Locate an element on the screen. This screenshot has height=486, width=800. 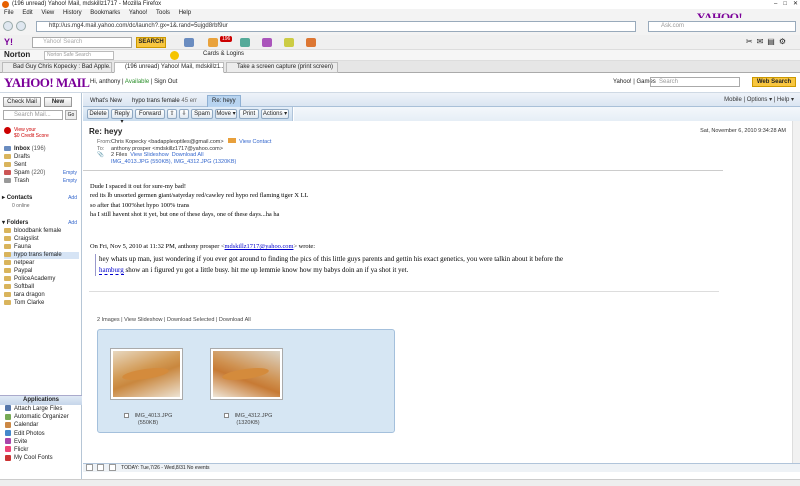
norton-check-icon is located at coordinates (174, 55).